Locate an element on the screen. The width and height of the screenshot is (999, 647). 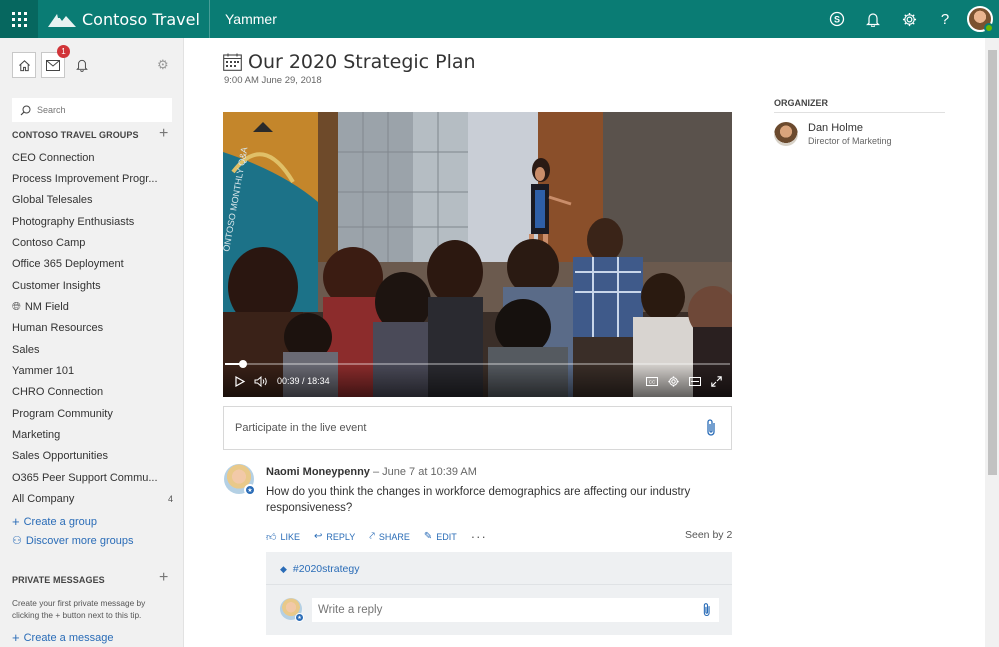
group-item: Global Telesales is located at coordinates (94, 200).